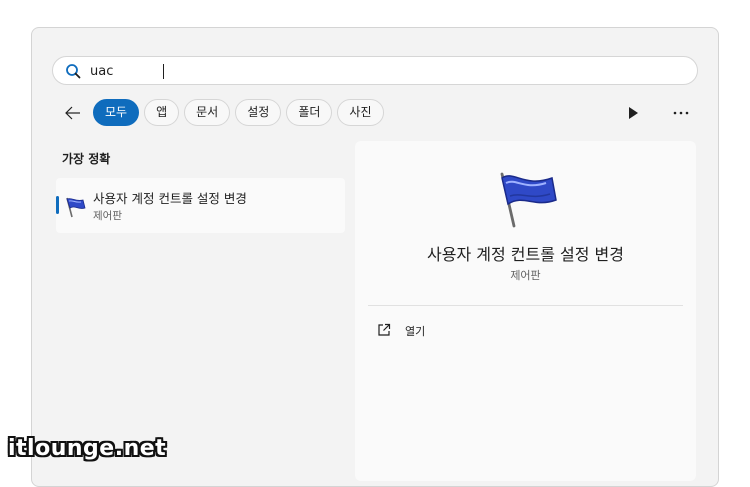 The height and width of the screenshot is (487, 750). I want to click on search-box, so click(375, 70).